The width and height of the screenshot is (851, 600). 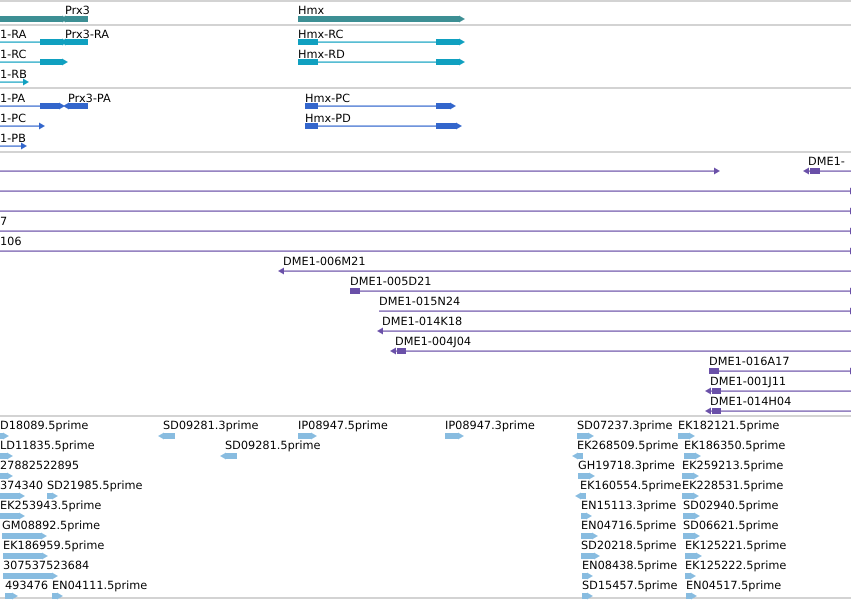 I want to click on feature-label: SD09281.5prime, so click(x=272, y=445).